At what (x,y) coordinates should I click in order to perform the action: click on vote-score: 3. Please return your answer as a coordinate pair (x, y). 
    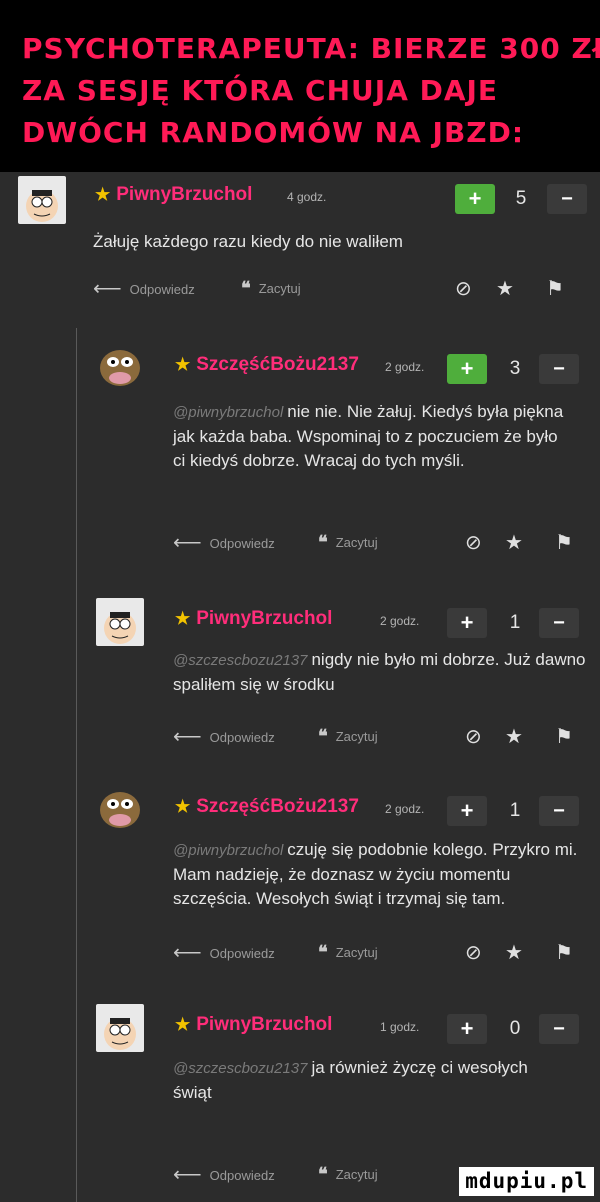
    Looking at the image, I should click on (515, 368).